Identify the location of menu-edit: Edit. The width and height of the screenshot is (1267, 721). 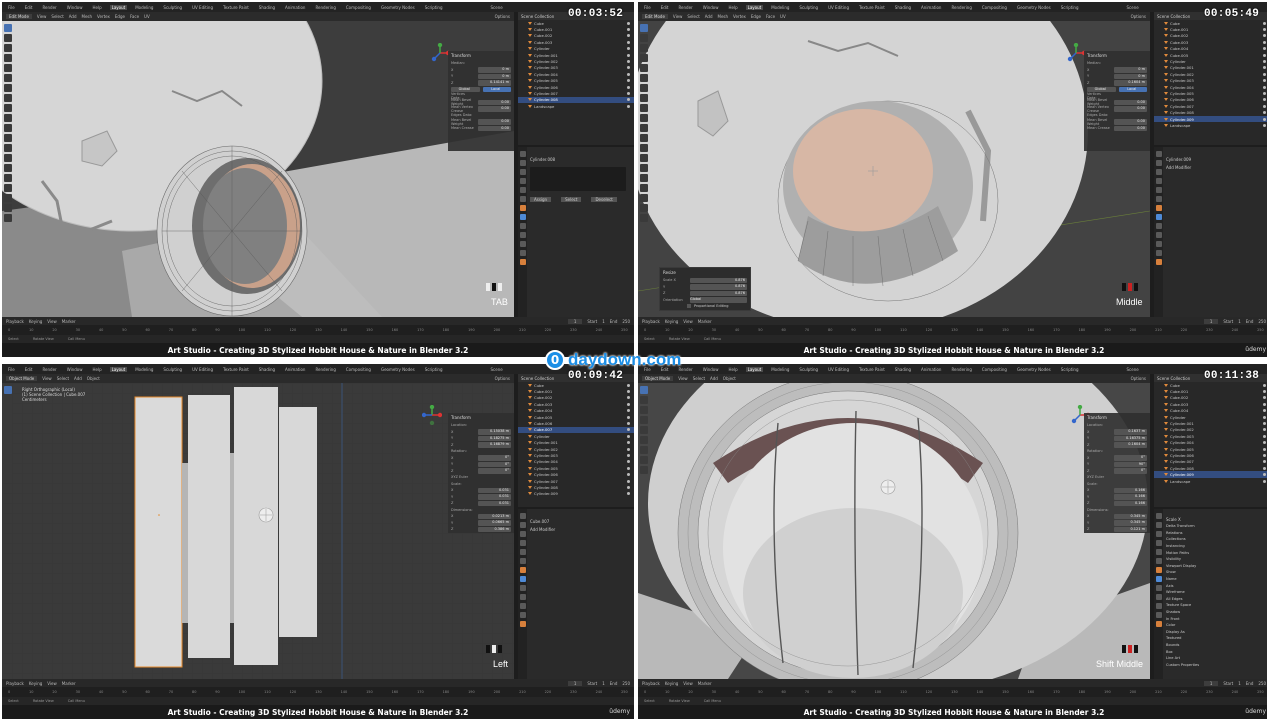
(665, 7).